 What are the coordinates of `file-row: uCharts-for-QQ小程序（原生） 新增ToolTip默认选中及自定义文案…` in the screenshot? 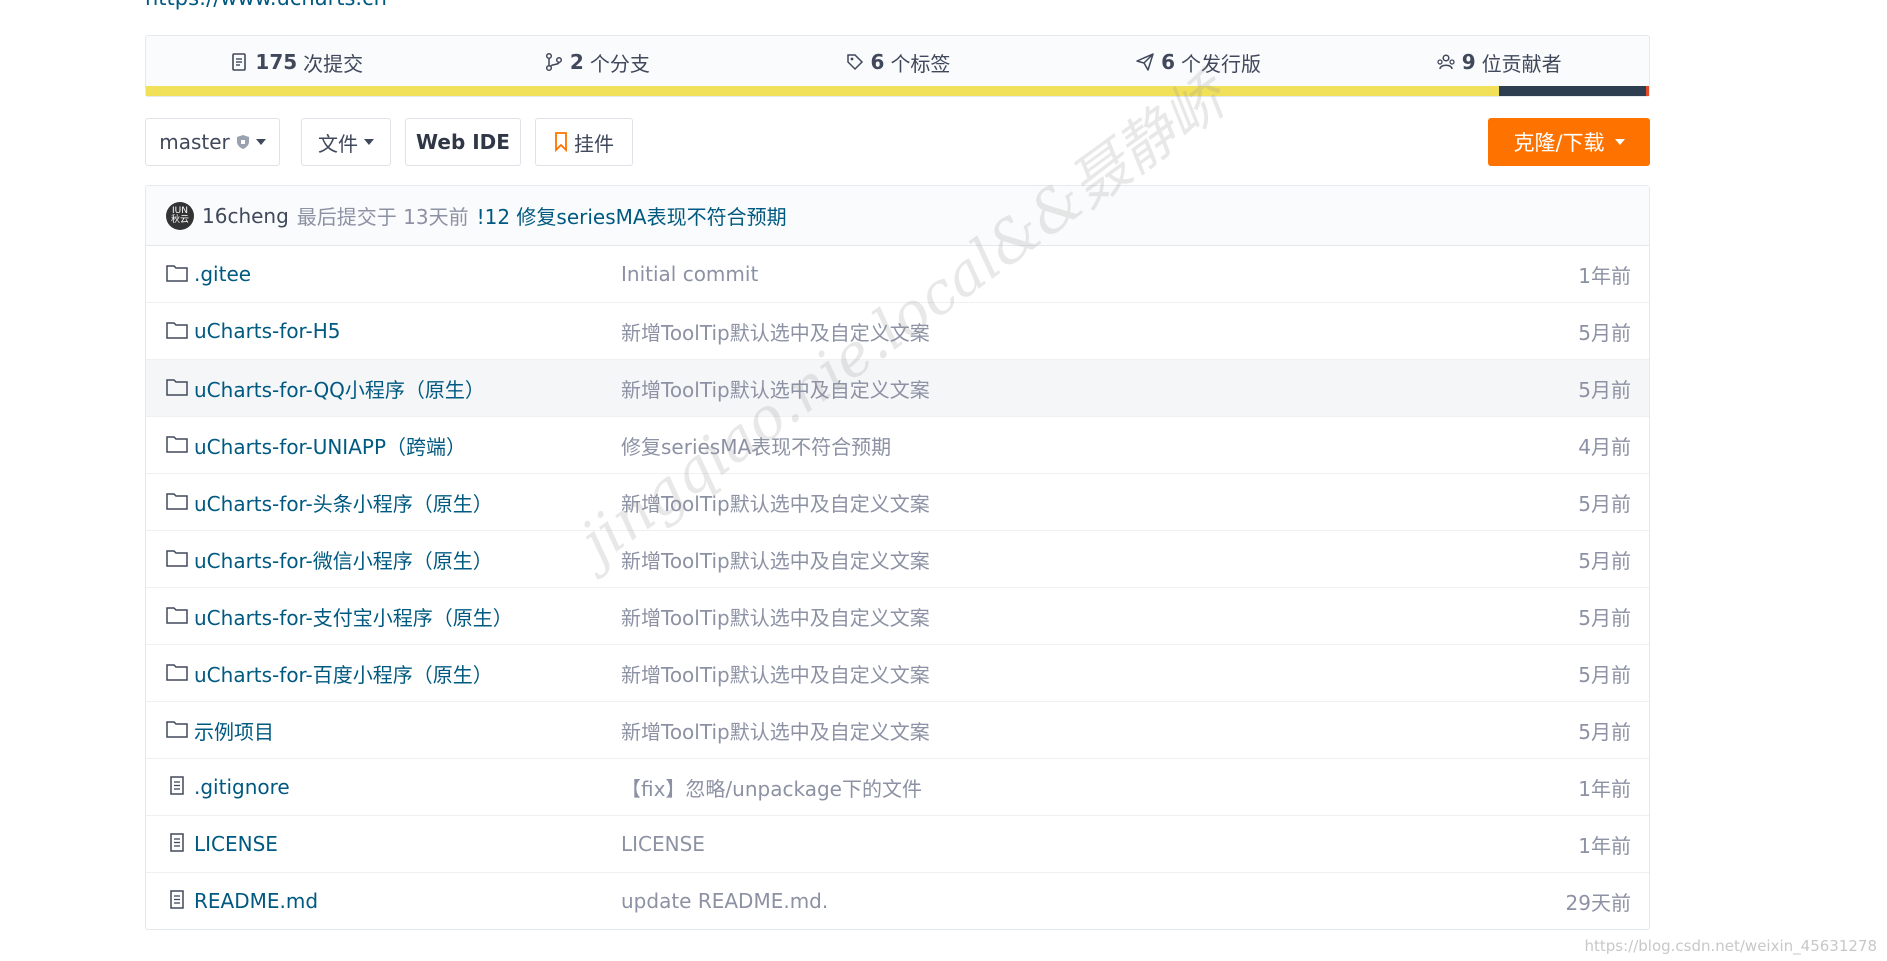 It's located at (897, 388).